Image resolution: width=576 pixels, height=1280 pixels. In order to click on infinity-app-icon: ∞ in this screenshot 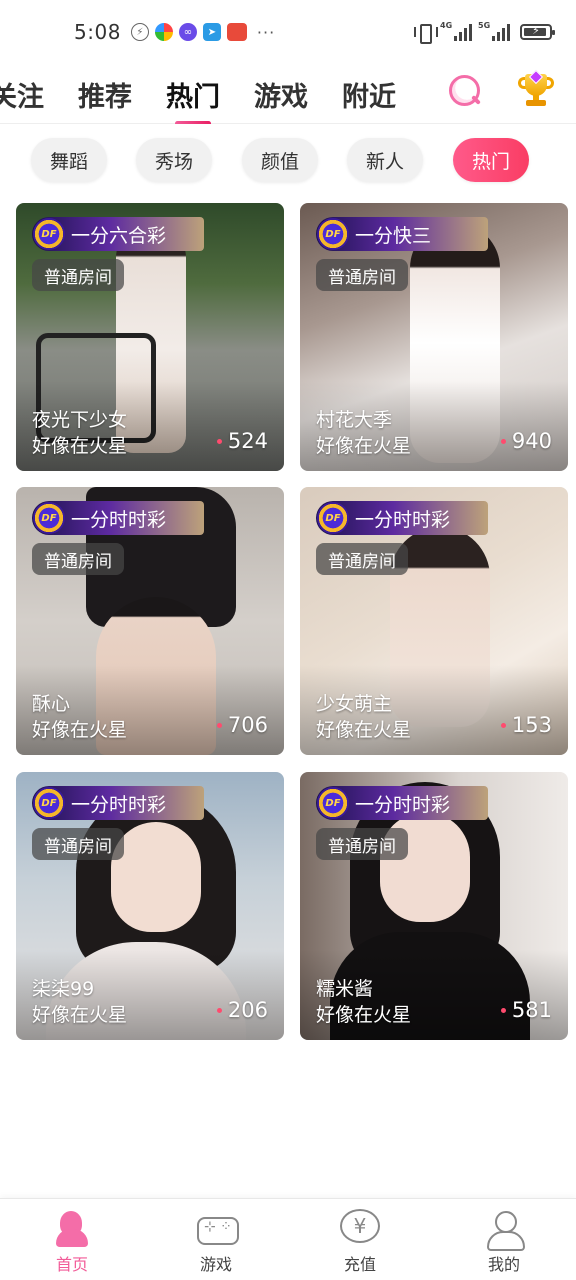, I will do `click(187, 32)`.